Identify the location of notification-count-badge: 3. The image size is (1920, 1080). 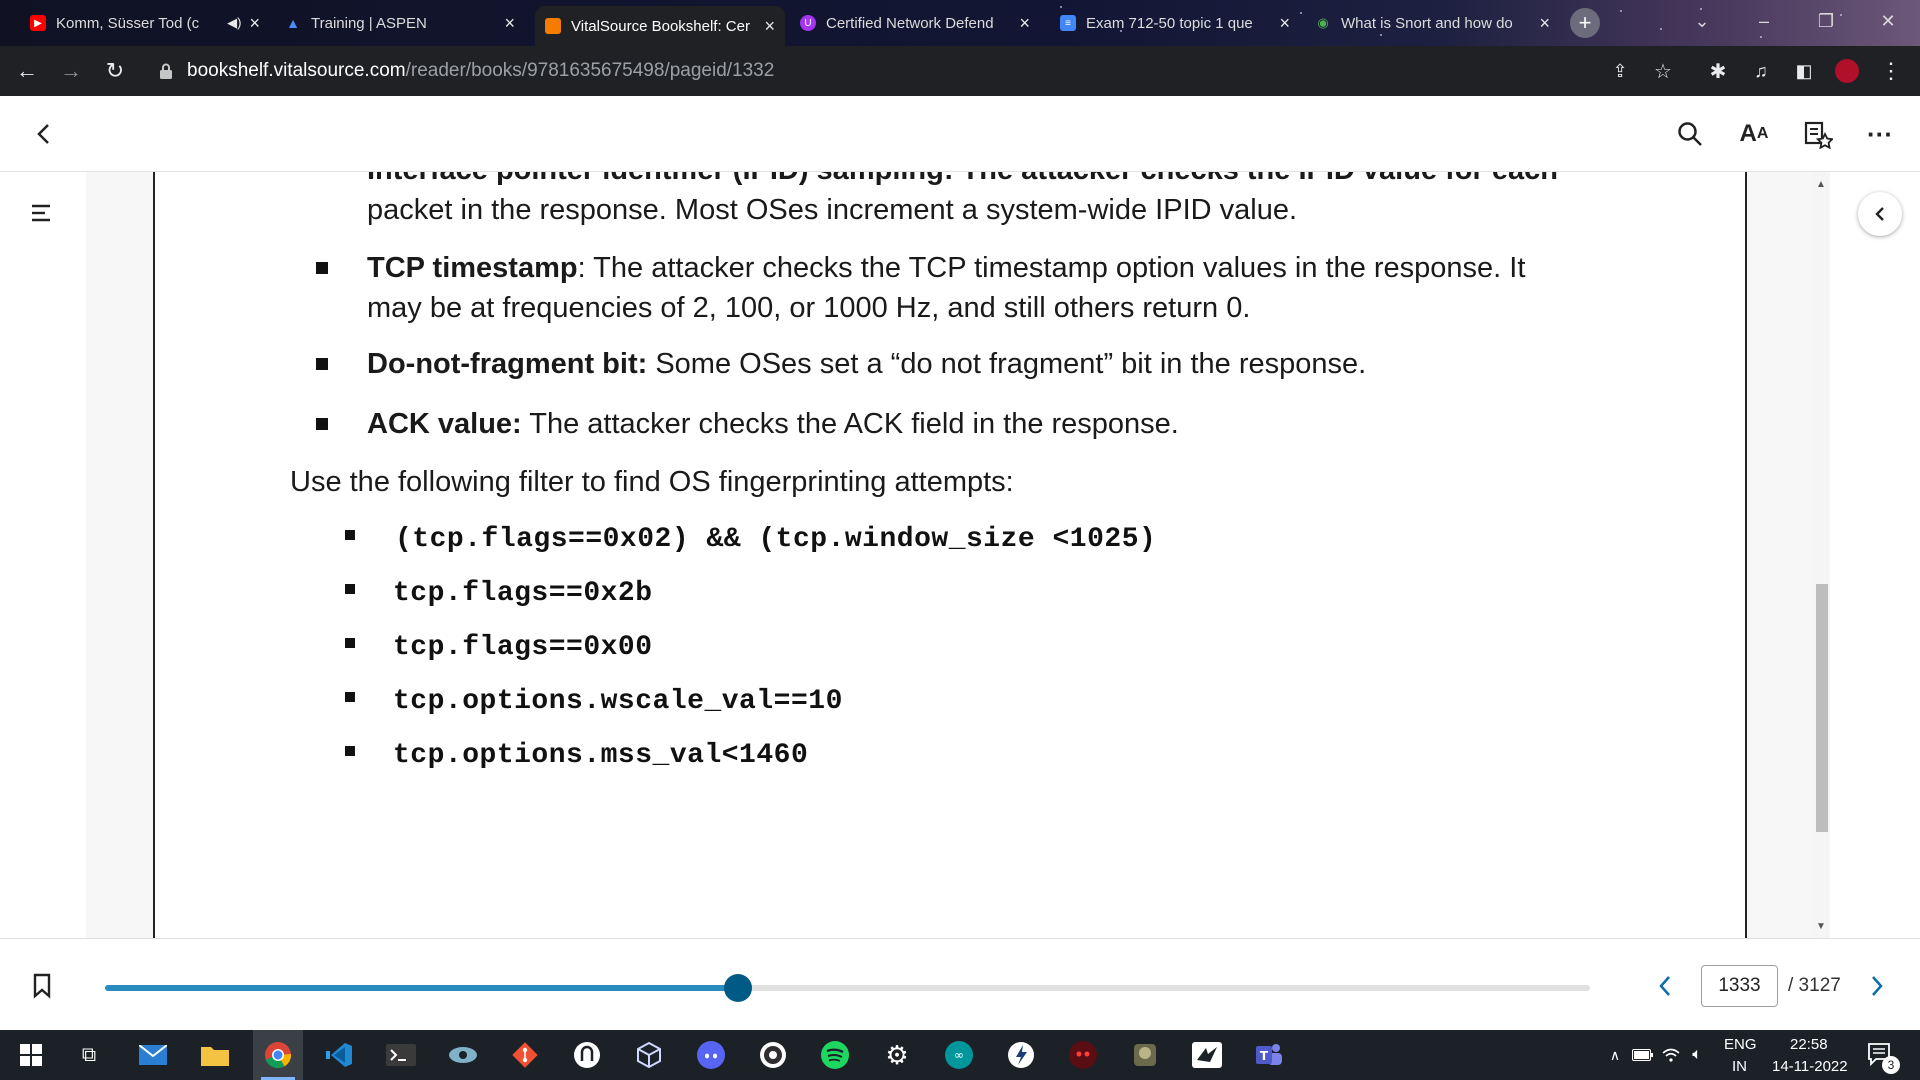
(1891, 1065).